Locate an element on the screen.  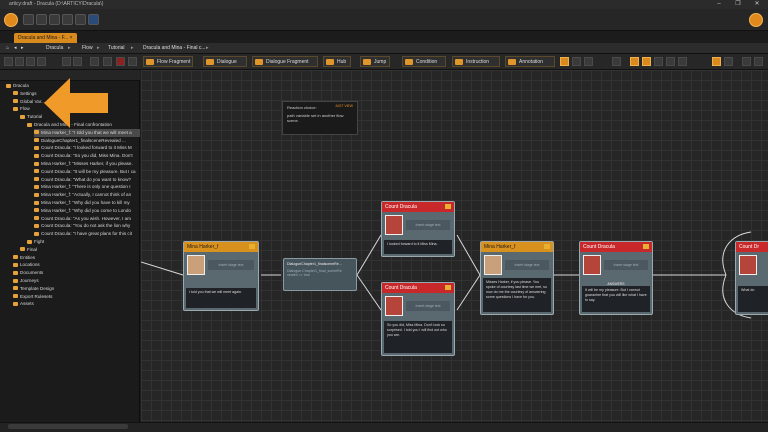
jump-button: Jump is located at coordinates (375, 61).